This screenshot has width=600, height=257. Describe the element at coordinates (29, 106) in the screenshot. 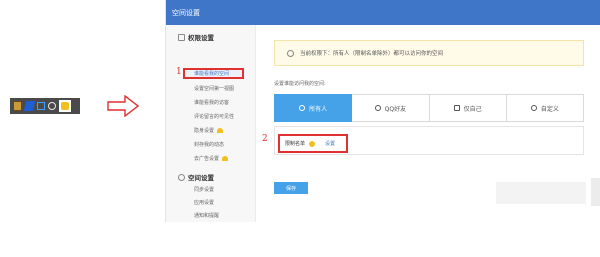

I see `blue-app-icon` at that location.